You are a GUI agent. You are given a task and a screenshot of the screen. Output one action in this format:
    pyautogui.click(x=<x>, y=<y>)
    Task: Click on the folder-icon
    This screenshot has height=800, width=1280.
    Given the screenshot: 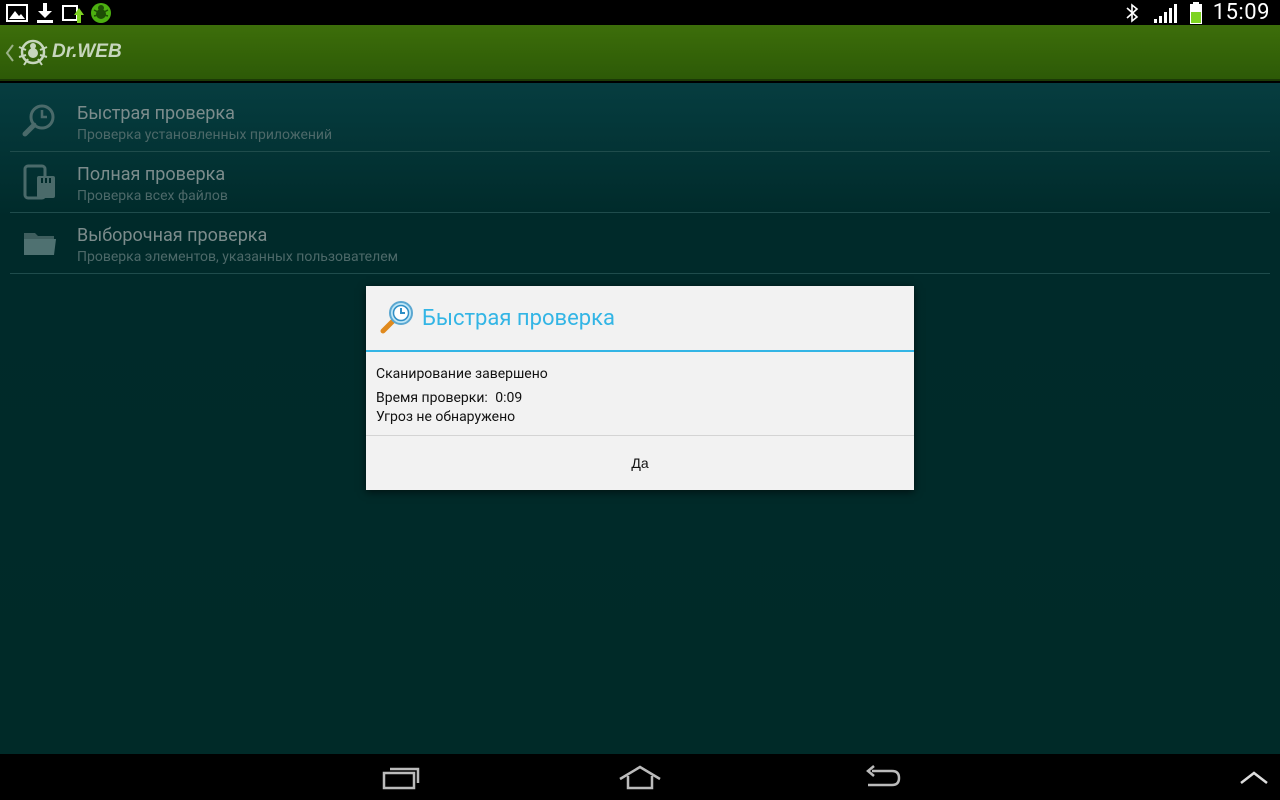 What is the action you would take?
    pyautogui.click(x=40, y=243)
    